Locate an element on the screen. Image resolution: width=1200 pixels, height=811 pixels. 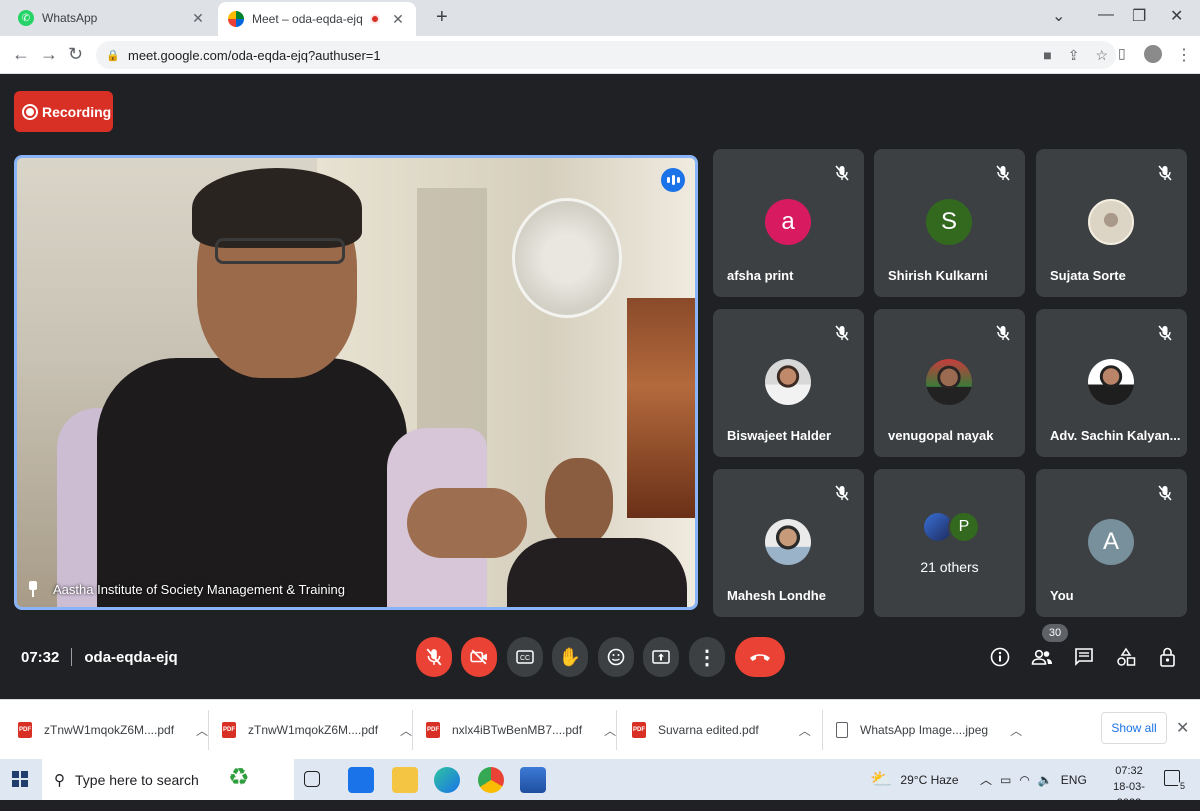
others-tile: P 21 others is located at coordinates (949, 543).